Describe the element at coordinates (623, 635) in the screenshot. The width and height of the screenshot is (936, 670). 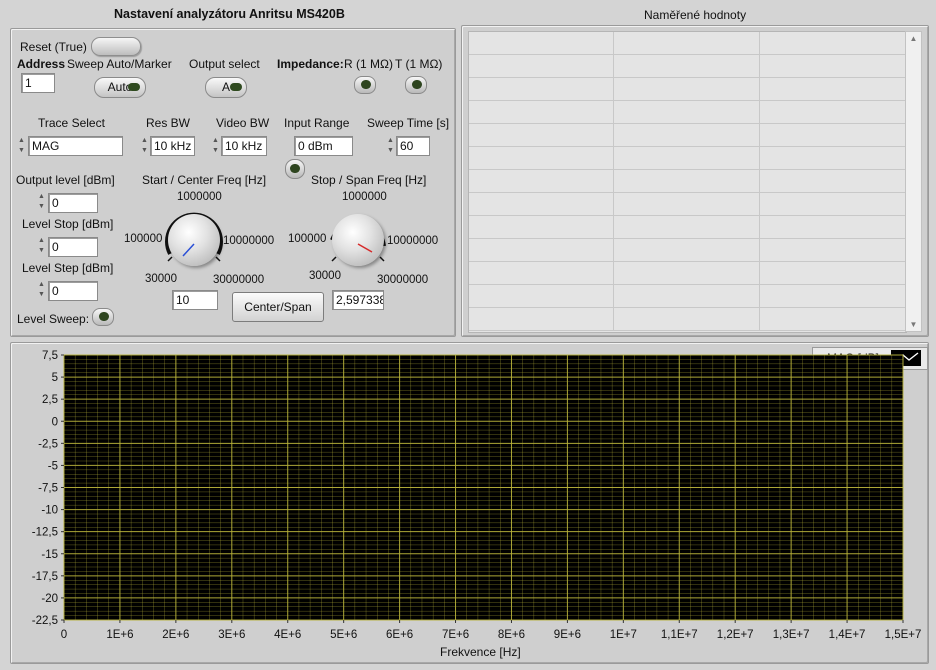
I see `x-tick-label: 1E+7` at that location.